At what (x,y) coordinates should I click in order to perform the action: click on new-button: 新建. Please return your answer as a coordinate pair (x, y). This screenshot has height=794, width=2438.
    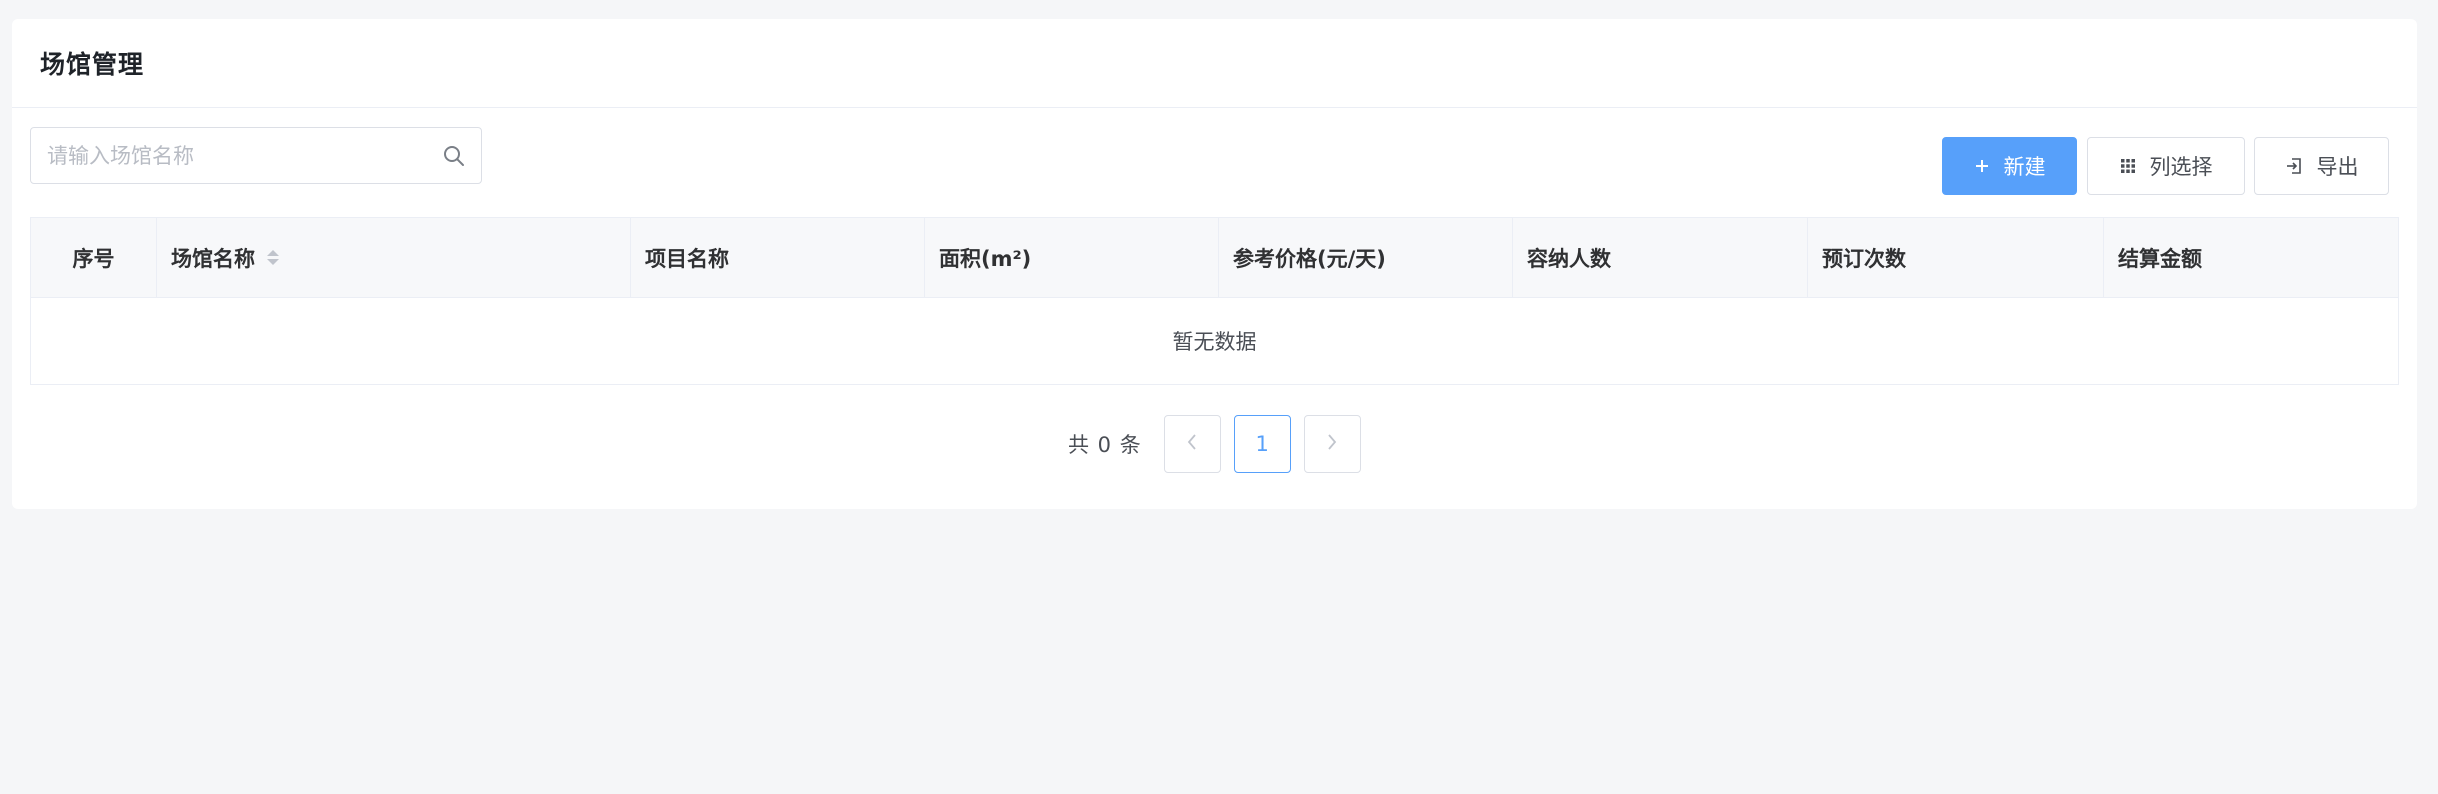
    Looking at the image, I should click on (2009, 166).